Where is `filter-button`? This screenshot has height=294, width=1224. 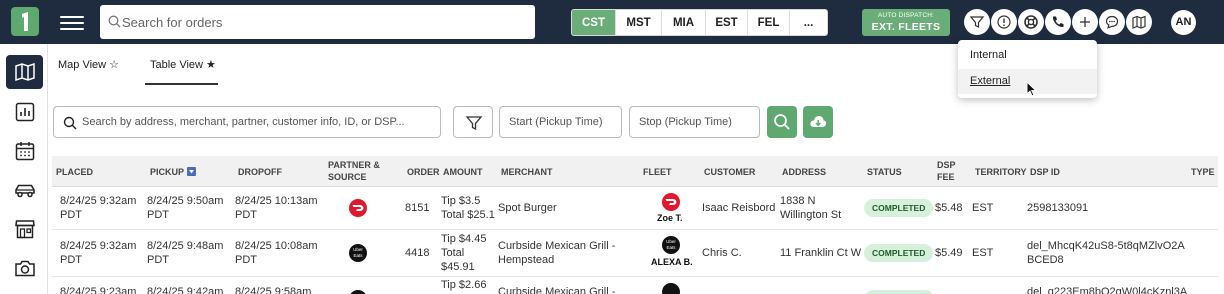
filter-button is located at coordinates (473, 122).